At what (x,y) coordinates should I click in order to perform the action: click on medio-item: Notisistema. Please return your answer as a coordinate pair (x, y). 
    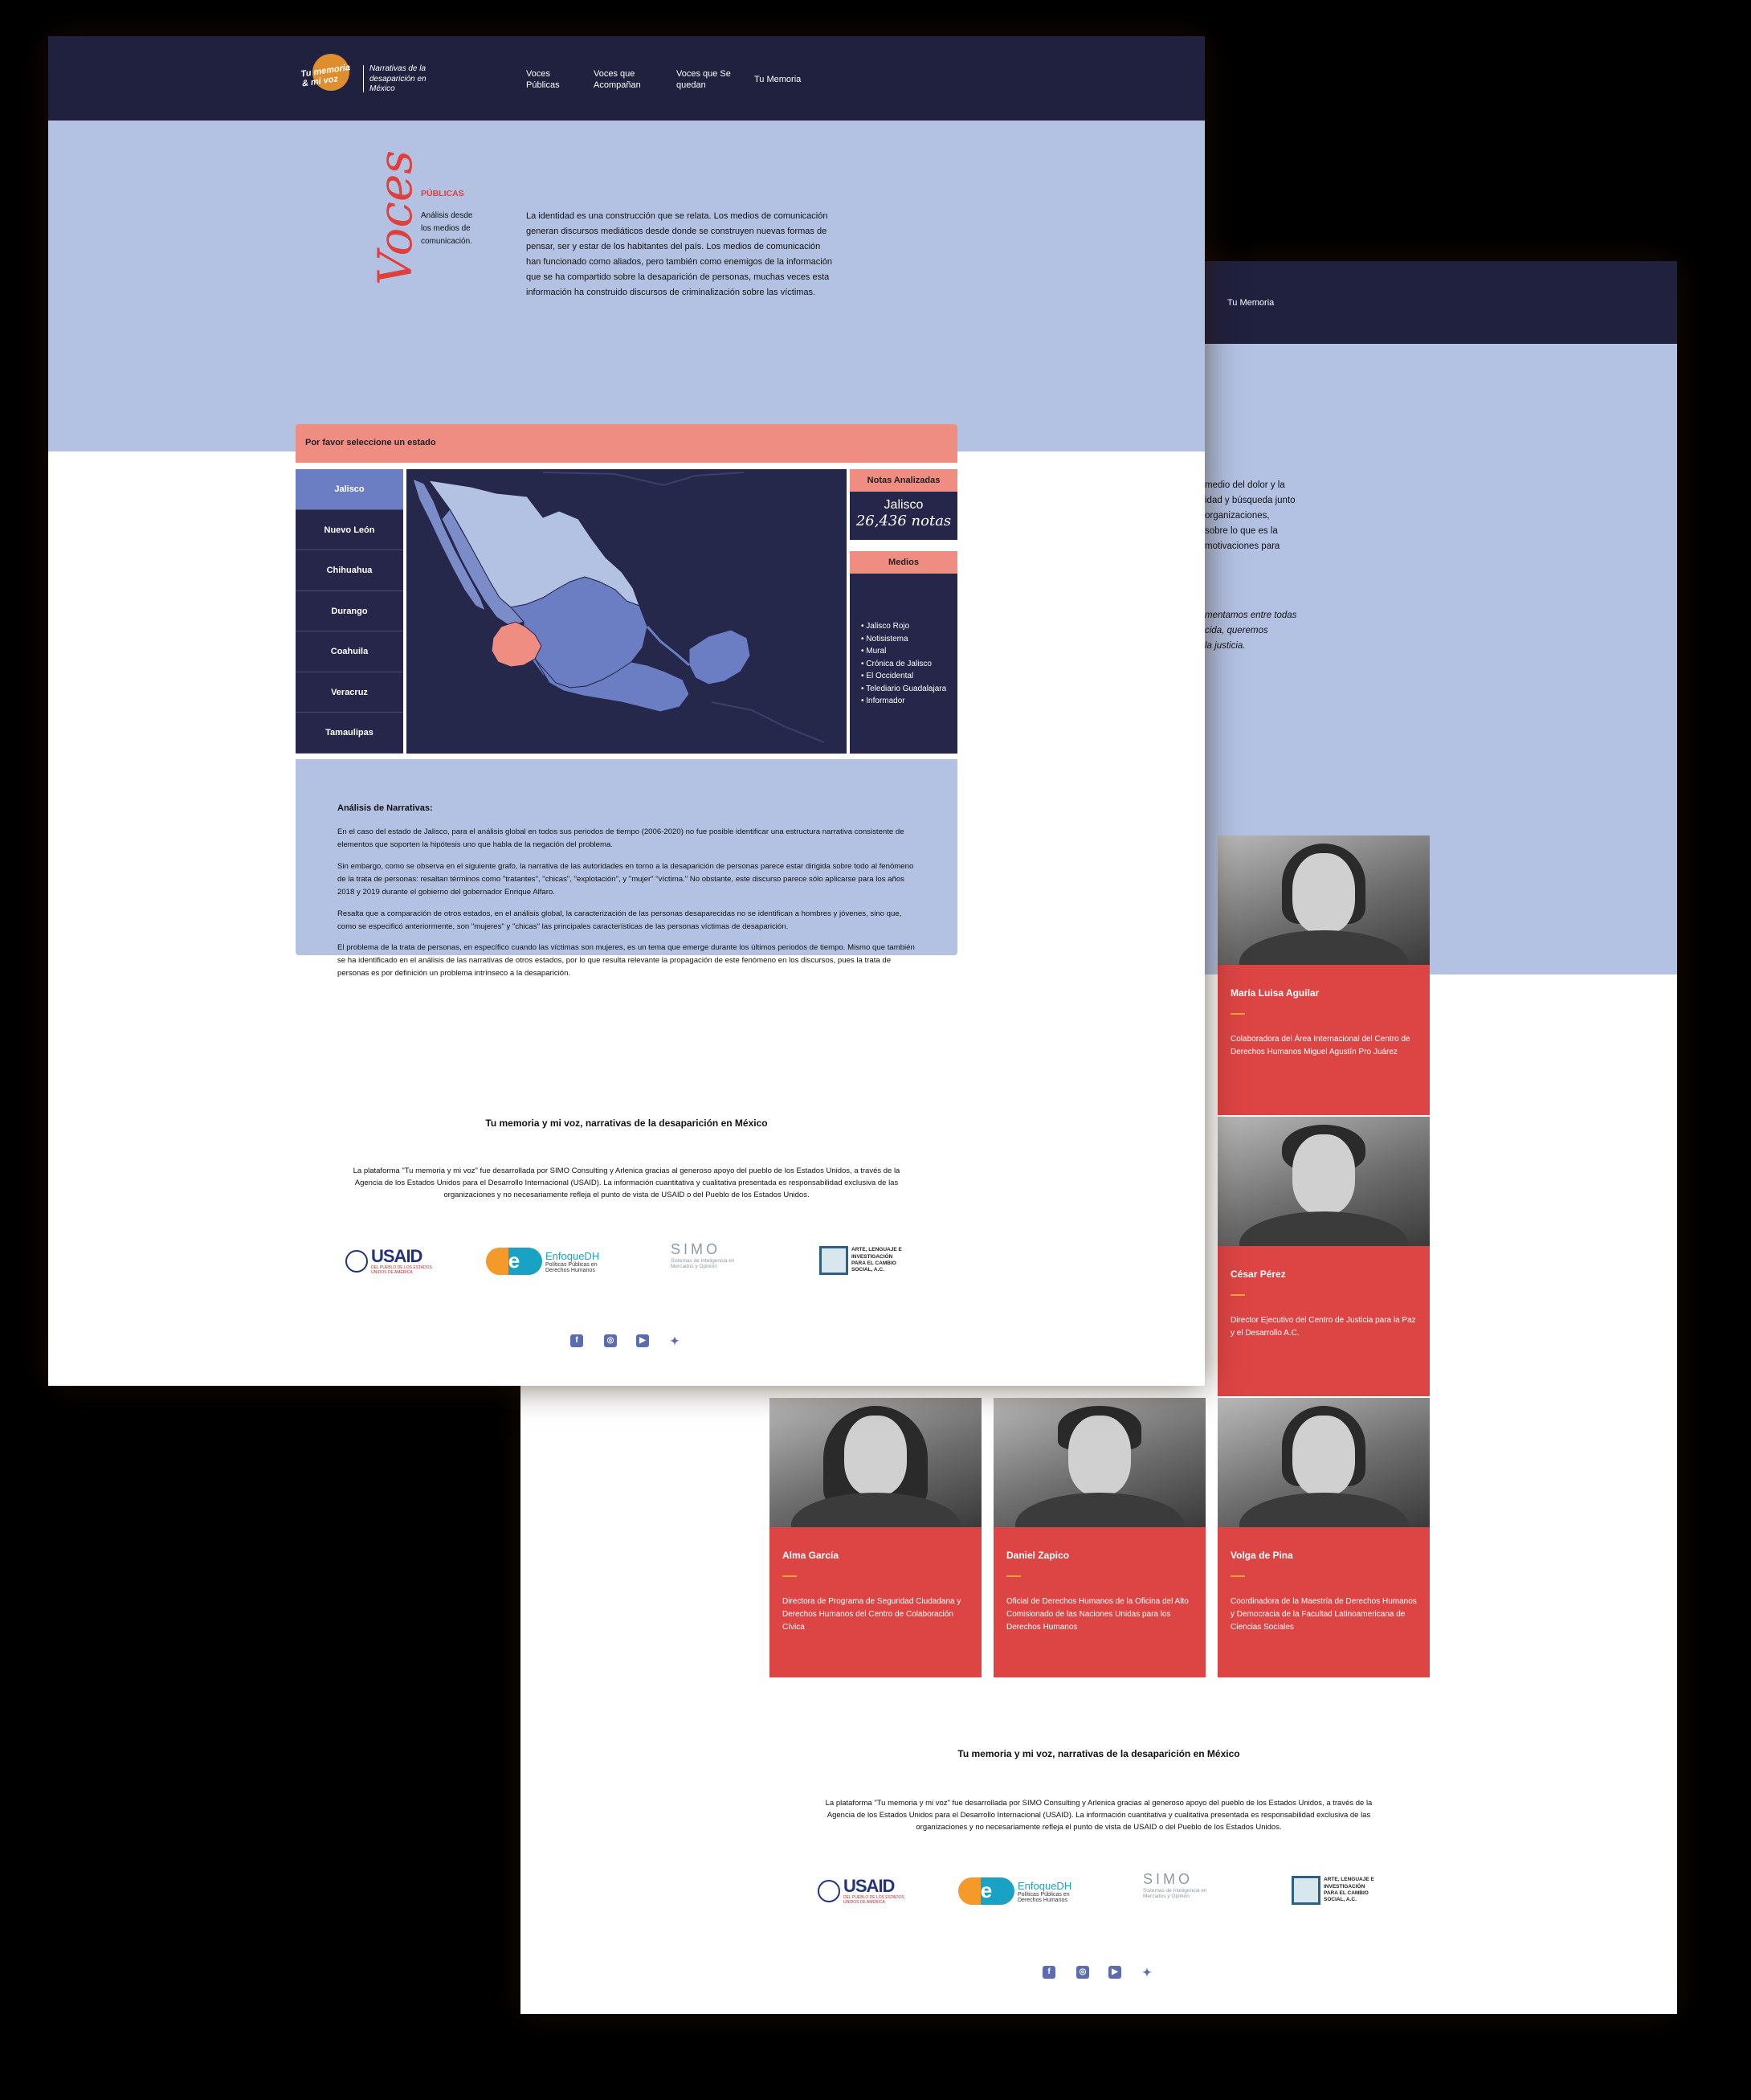
    Looking at the image, I should click on (903, 639).